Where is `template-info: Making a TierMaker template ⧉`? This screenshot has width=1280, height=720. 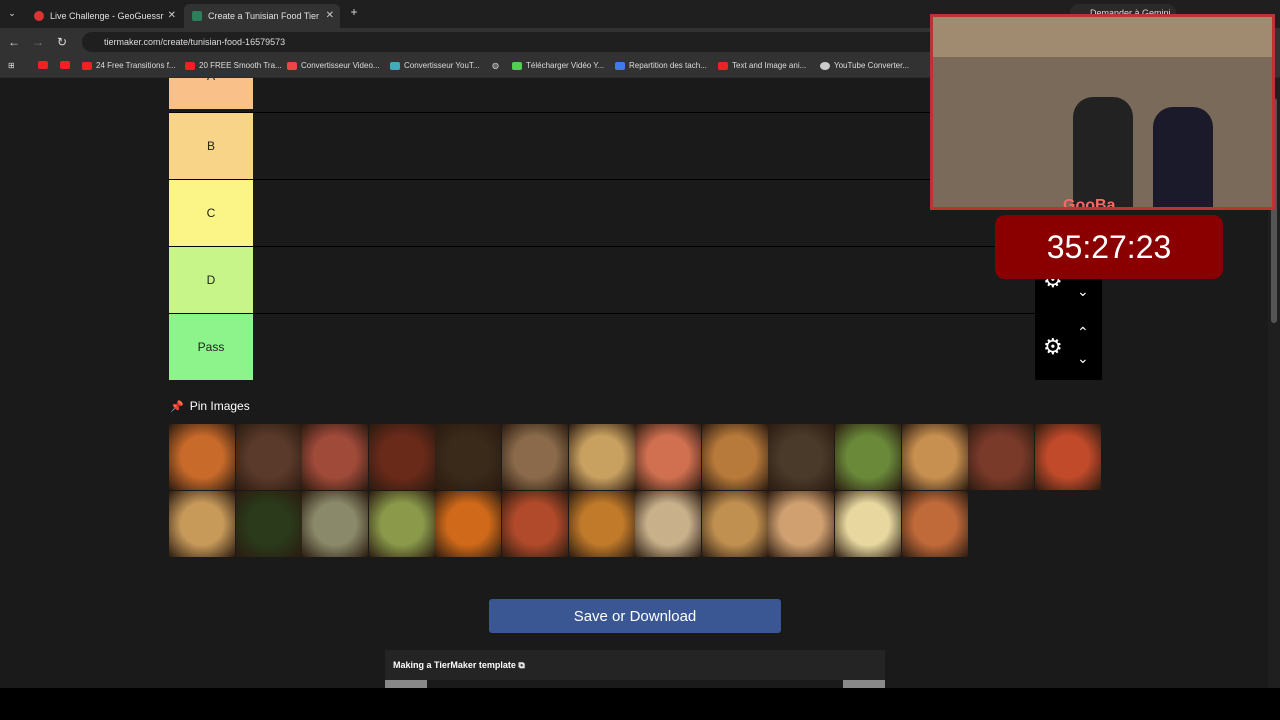
template-info: Making a TierMaker template ⧉ is located at coordinates (635, 665).